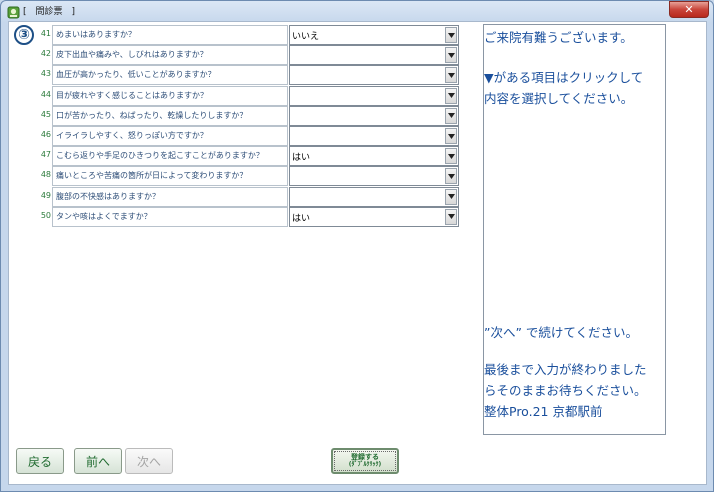 The height and width of the screenshot is (492, 714). Describe the element at coordinates (170, 115) in the screenshot. I see `question-text: 口が苦かったり、ねばったり、乾燥したりしますか？` at that location.